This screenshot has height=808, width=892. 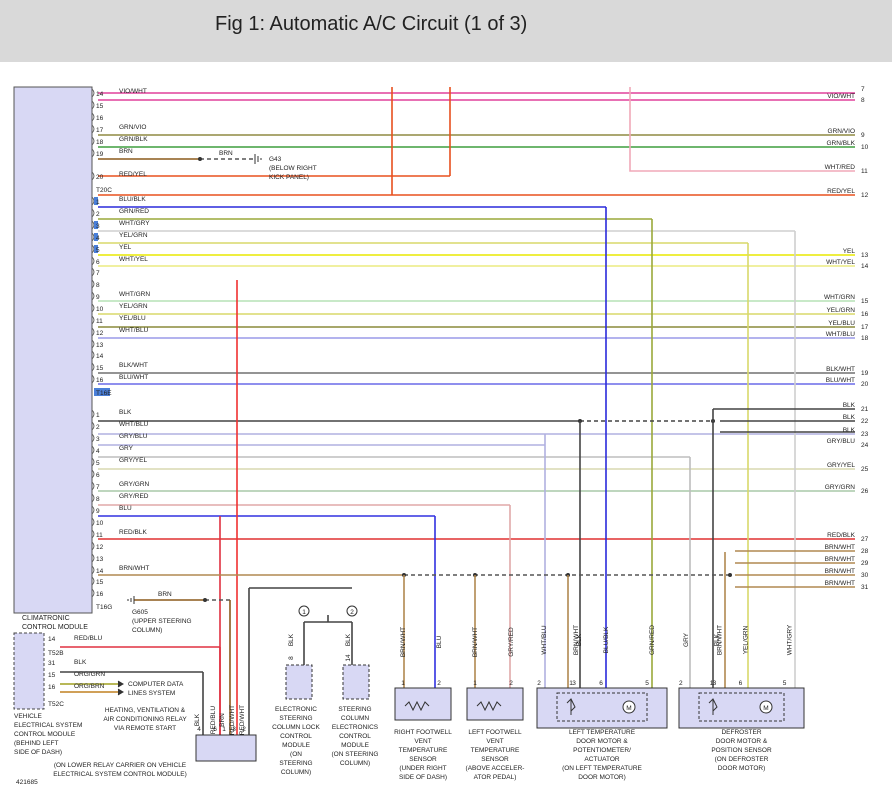 What do you see at coordinates (100, 333) in the screenshot?
I see `pin-number: 12` at bounding box center [100, 333].